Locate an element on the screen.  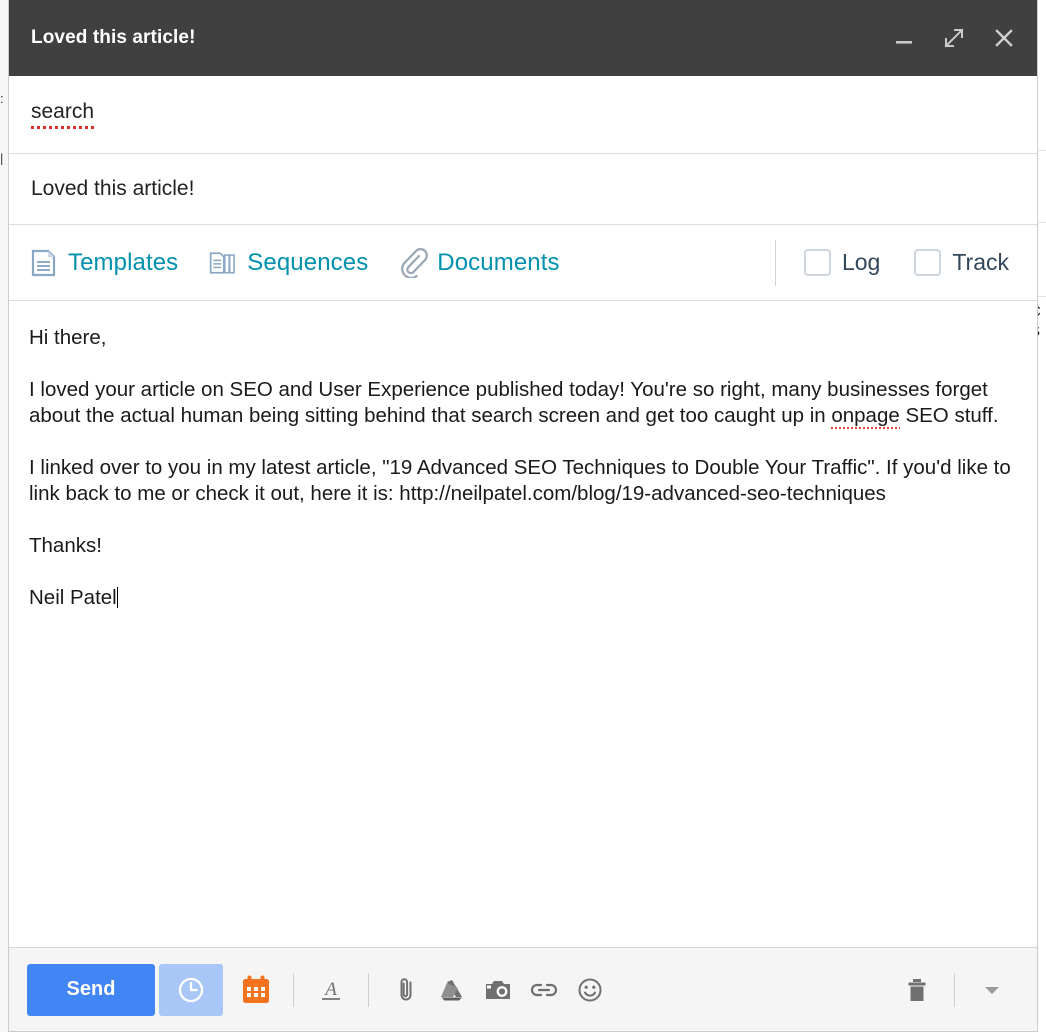
track-checkbox-group: Track is located at coordinates (961, 262).